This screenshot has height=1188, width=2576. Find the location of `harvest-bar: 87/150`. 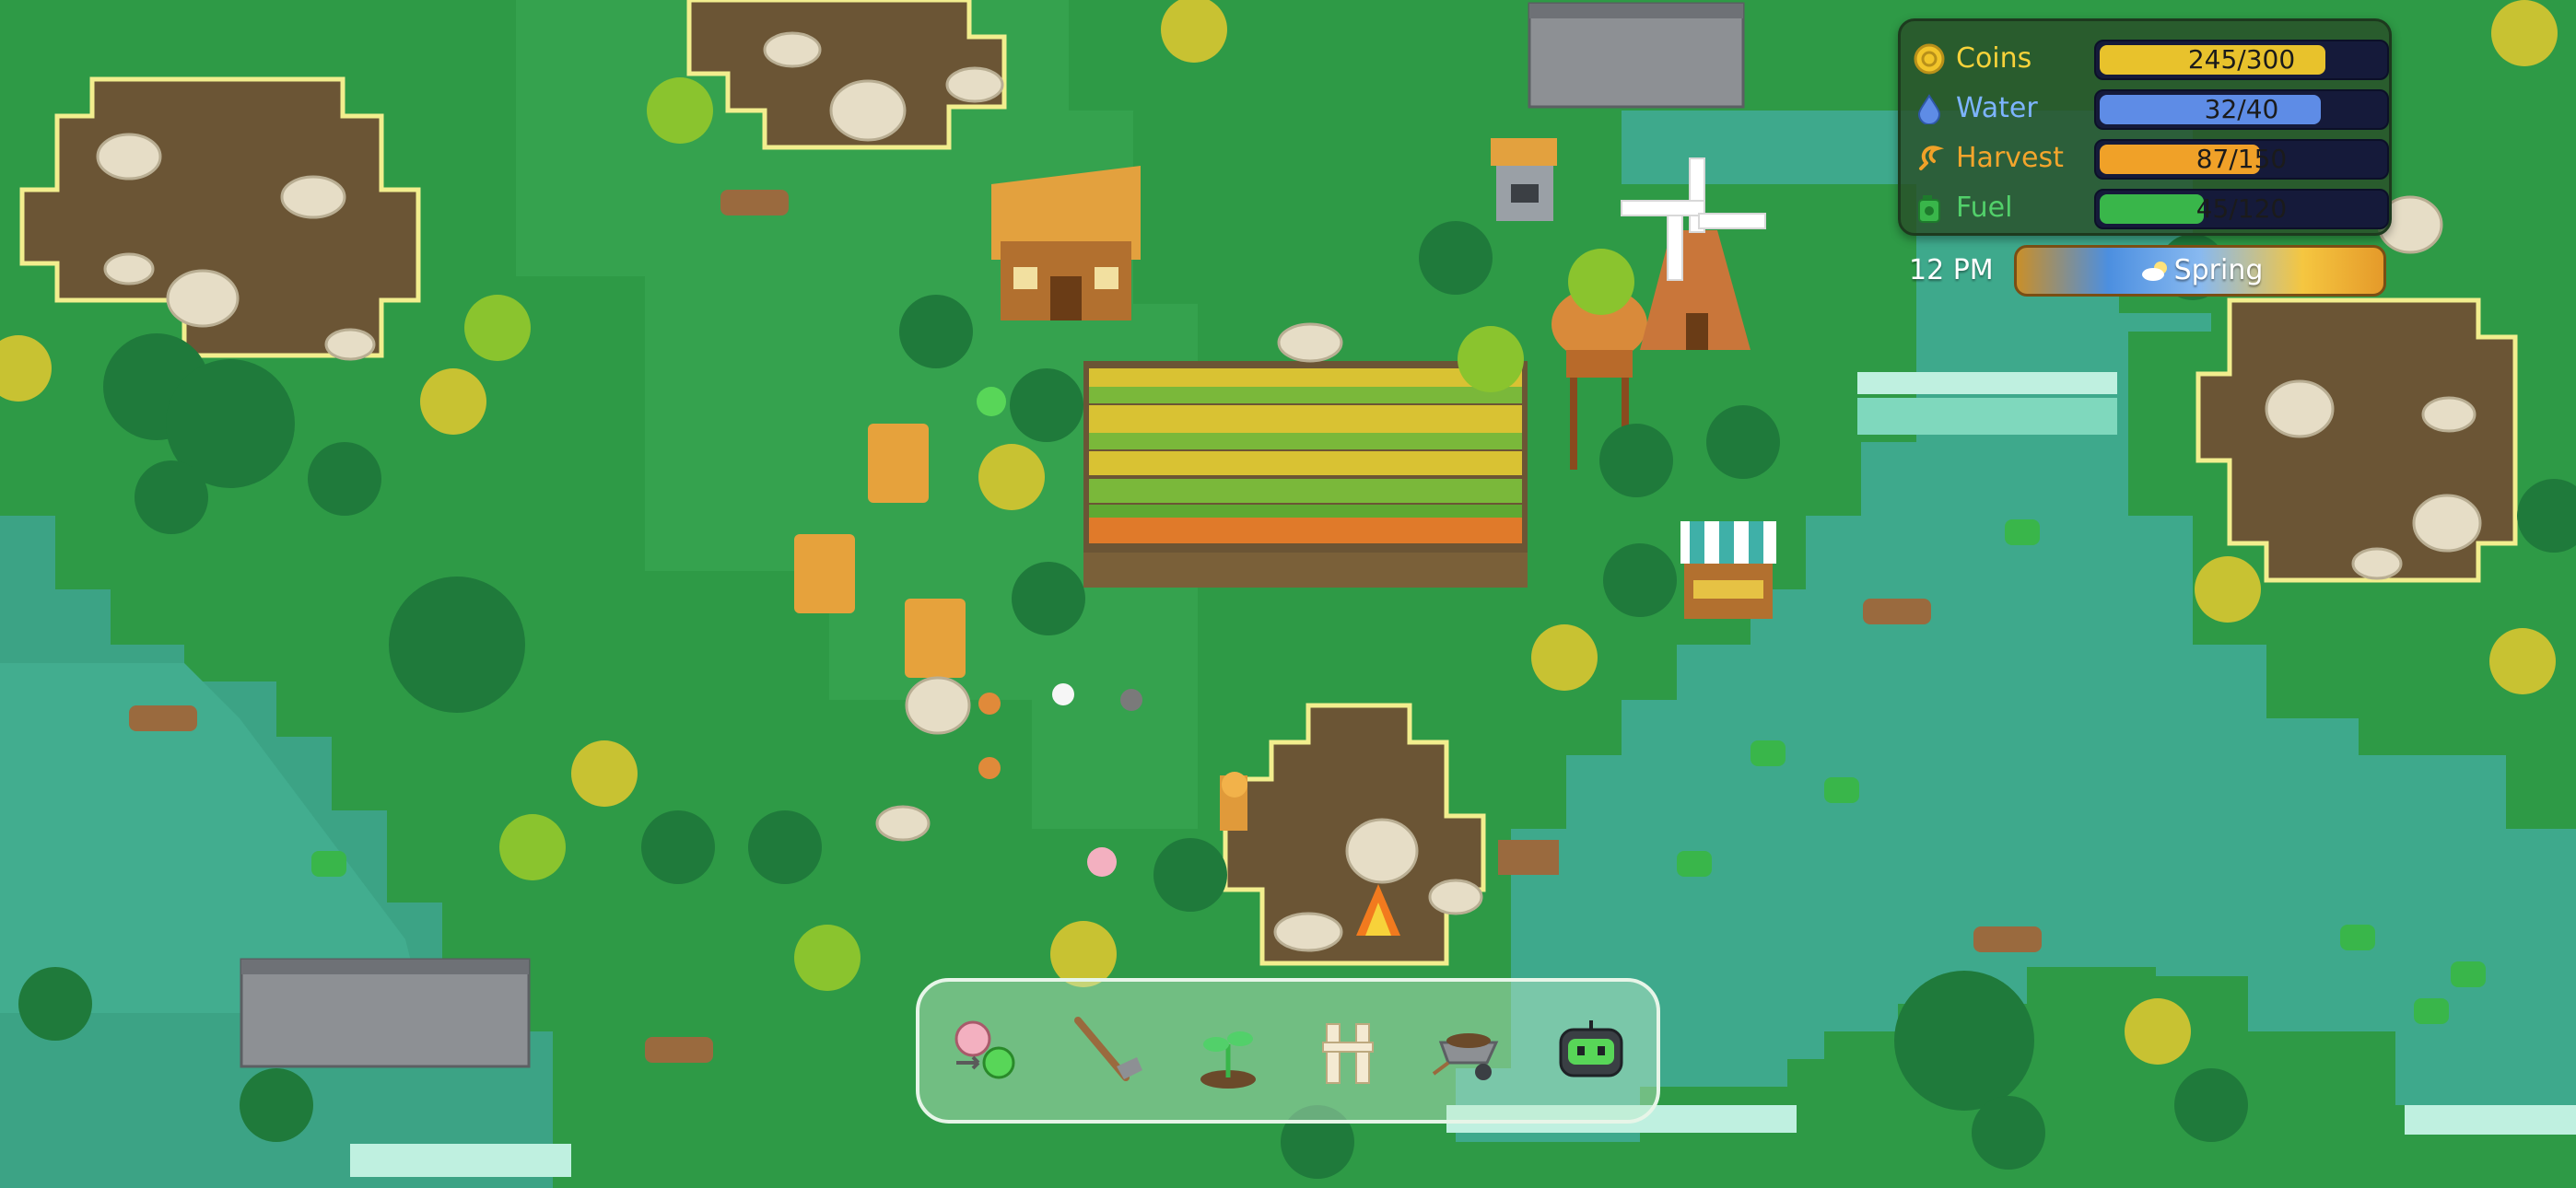

harvest-bar: 87/150 is located at coordinates (2241, 160).